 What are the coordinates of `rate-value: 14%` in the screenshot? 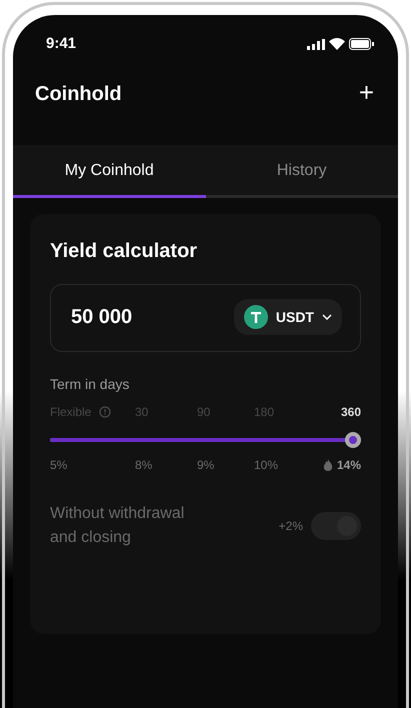 It's located at (348, 465).